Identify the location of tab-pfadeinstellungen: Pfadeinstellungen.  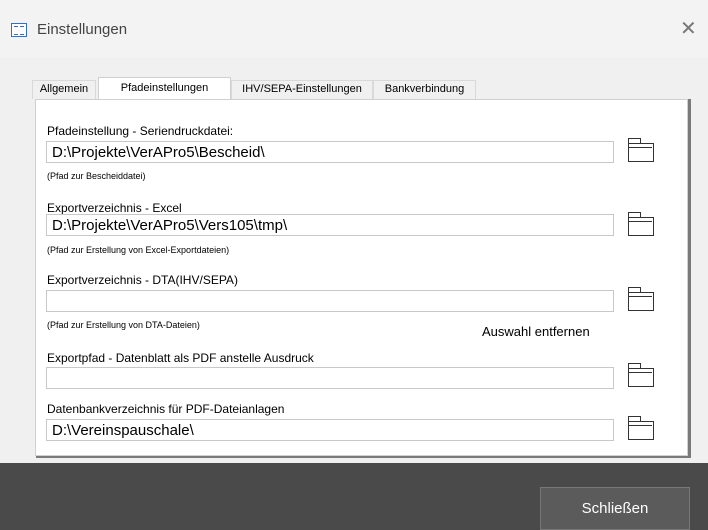
(164, 88).